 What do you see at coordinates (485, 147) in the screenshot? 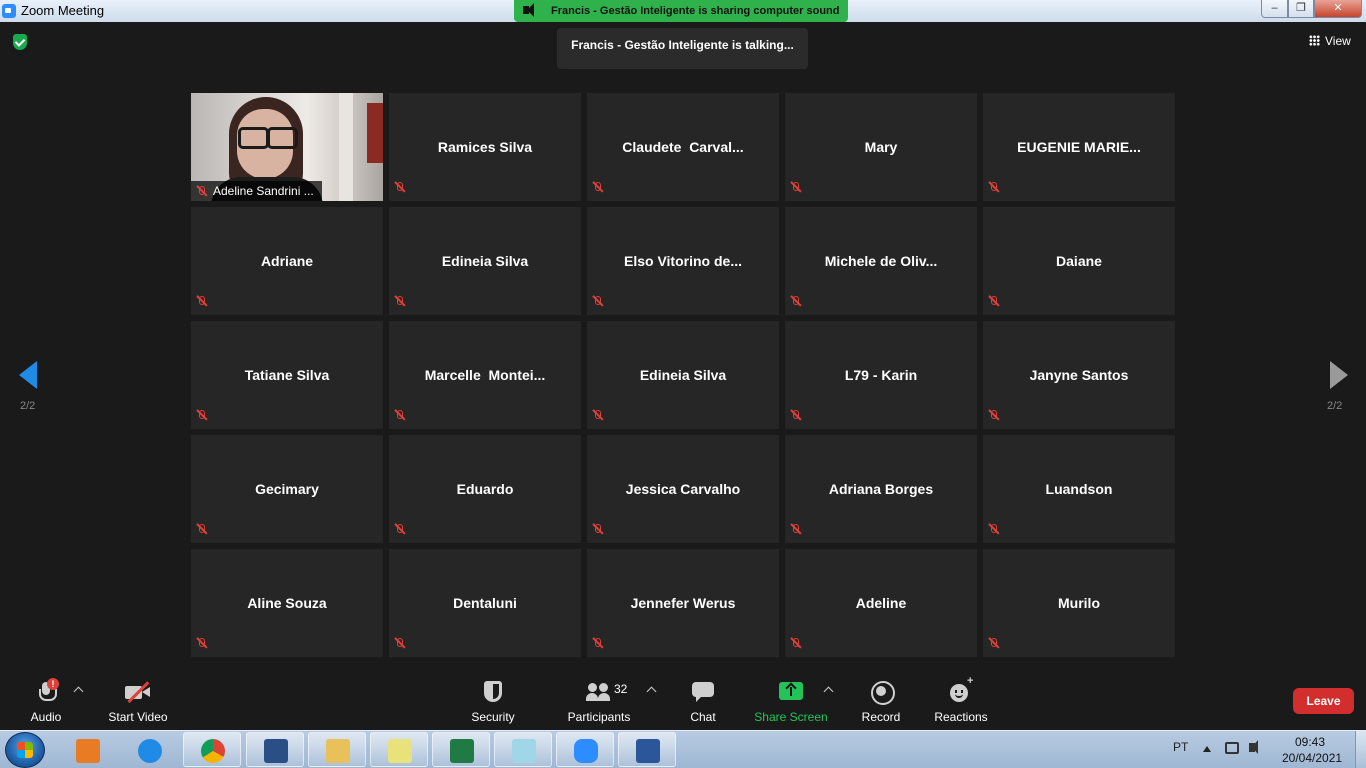
I see `participant-tile: Ramices Silva` at bounding box center [485, 147].